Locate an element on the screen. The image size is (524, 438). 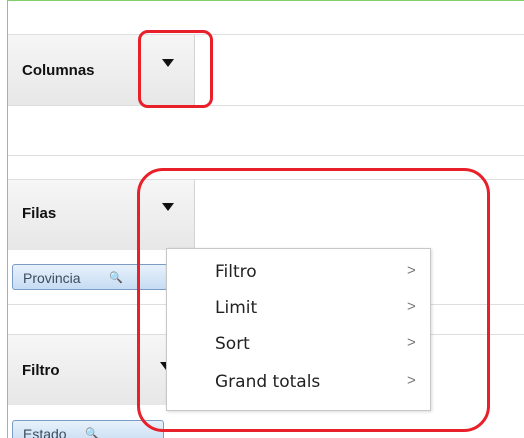
estado-field-pill: Estado 🔍 is located at coordinates (88, 429).